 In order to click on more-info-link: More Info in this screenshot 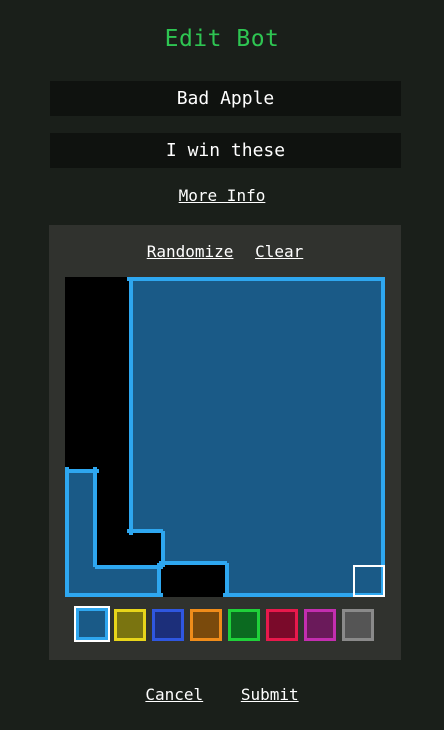, I will do `click(222, 195)`.